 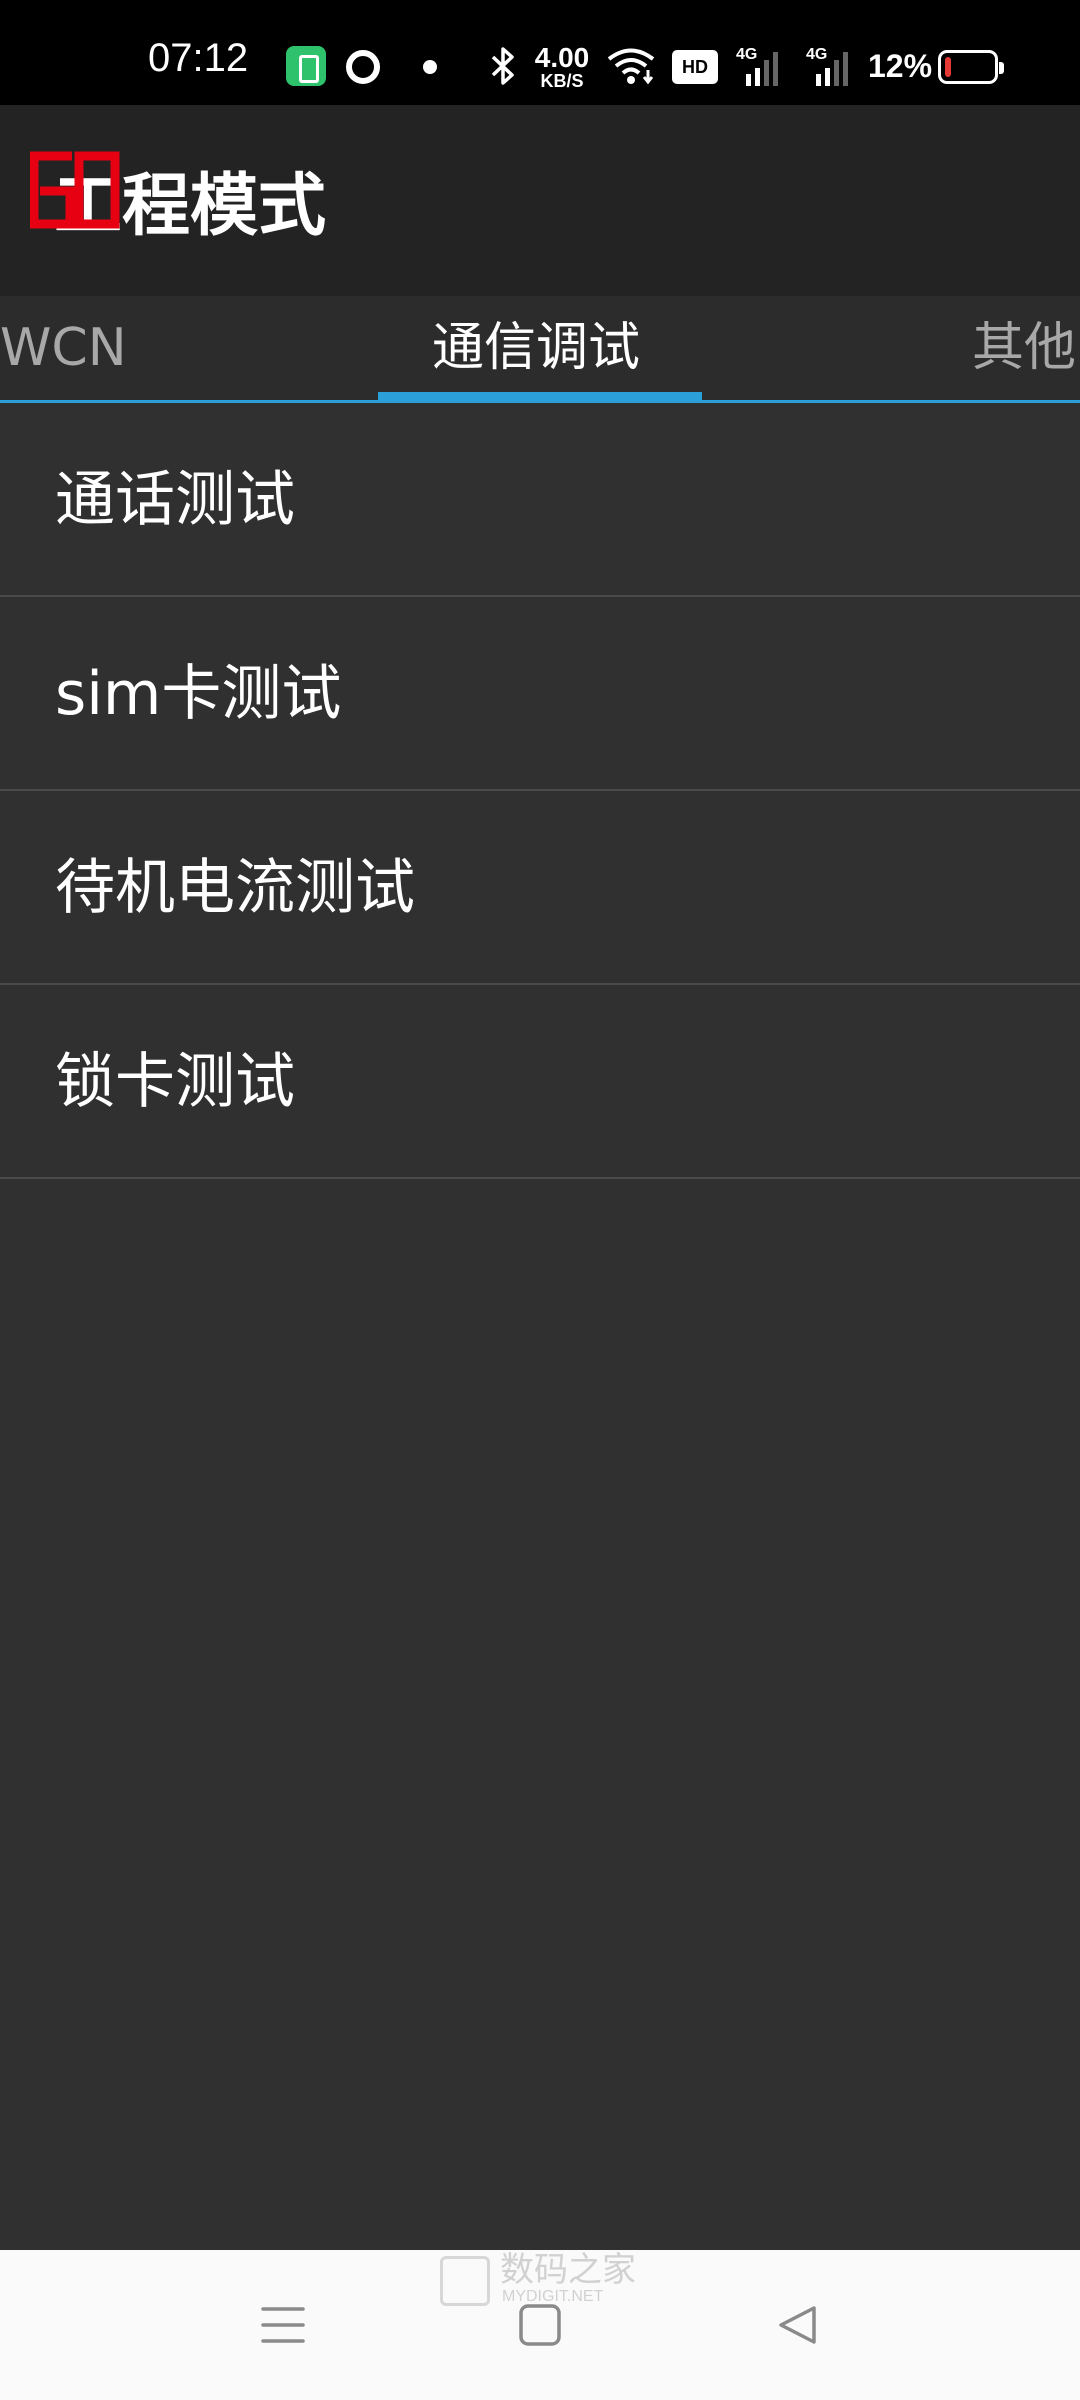 What do you see at coordinates (540, 888) in the screenshot?
I see `list-item-standby-current-test: 待机电流测试` at bounding box center [540, 888].